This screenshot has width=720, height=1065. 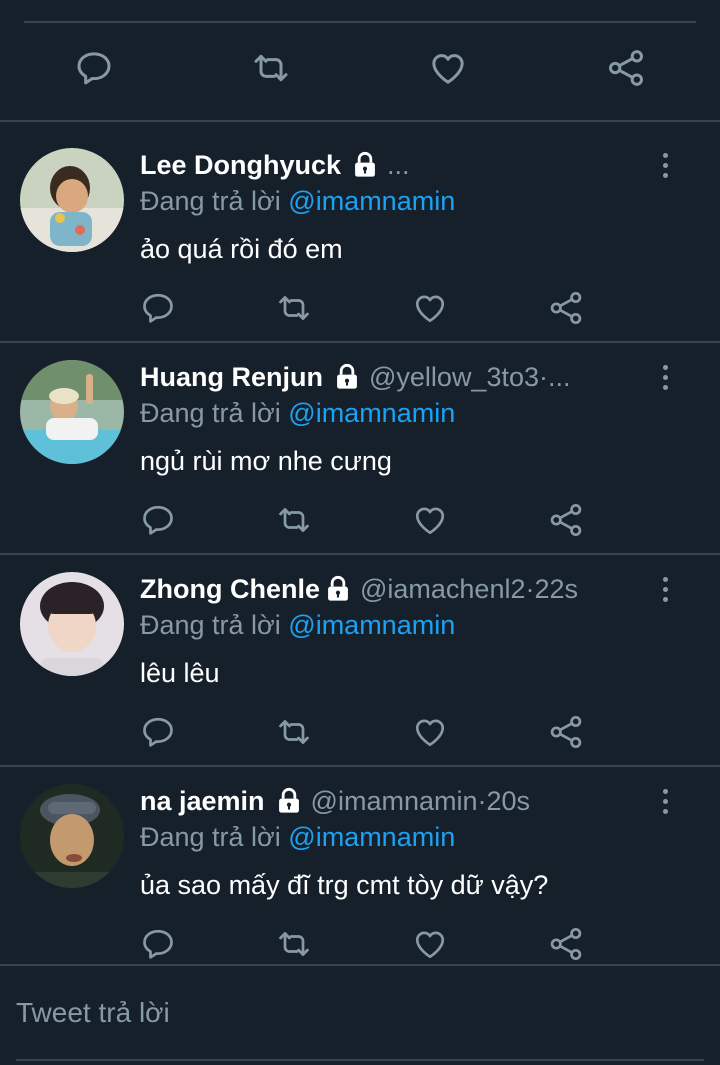 What do you see at coordinates (360, 1060) in the screenshot?
I see `compose-underline` at bounding box center [360, 1060].